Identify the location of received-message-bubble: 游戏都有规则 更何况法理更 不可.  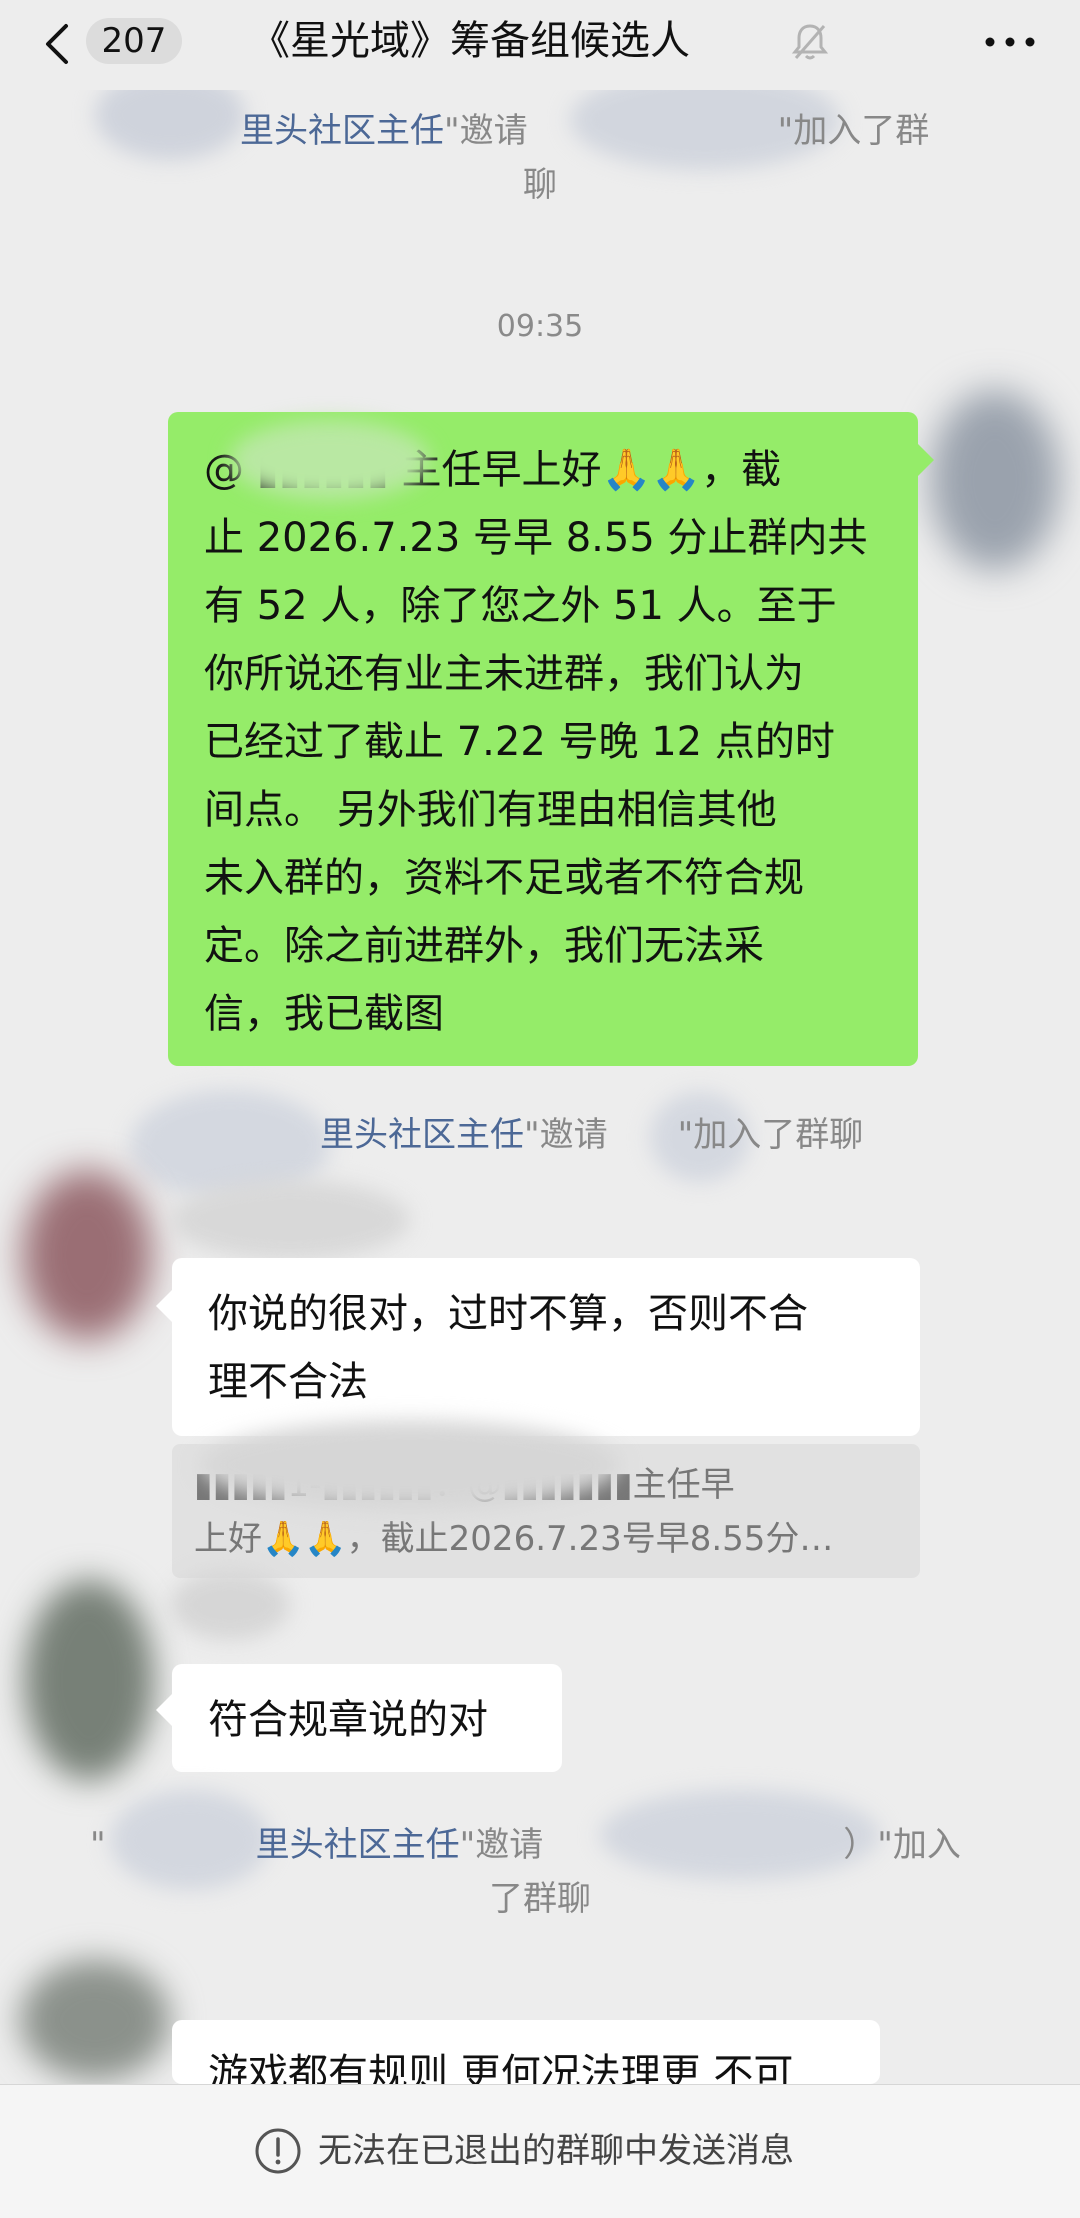
(526, 2052).